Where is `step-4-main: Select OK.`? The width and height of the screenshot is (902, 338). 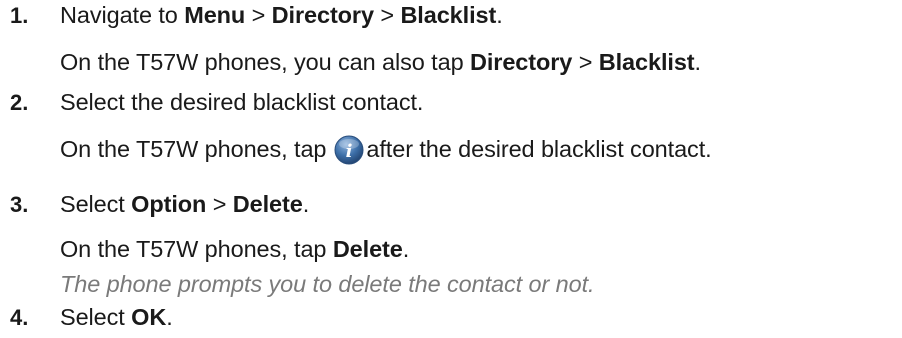 step-4-main: Select OK. is located at coordinates (116, 317).